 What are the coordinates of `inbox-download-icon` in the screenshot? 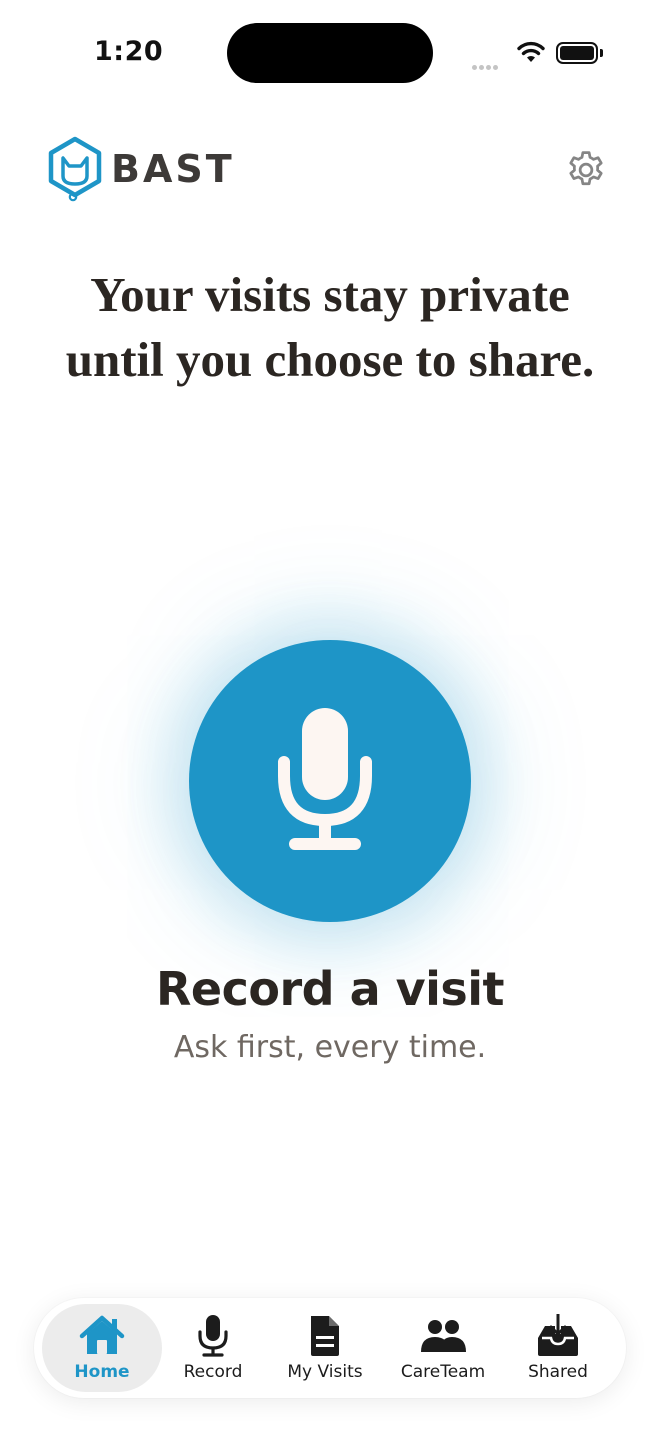 It's located at (558, 1335).